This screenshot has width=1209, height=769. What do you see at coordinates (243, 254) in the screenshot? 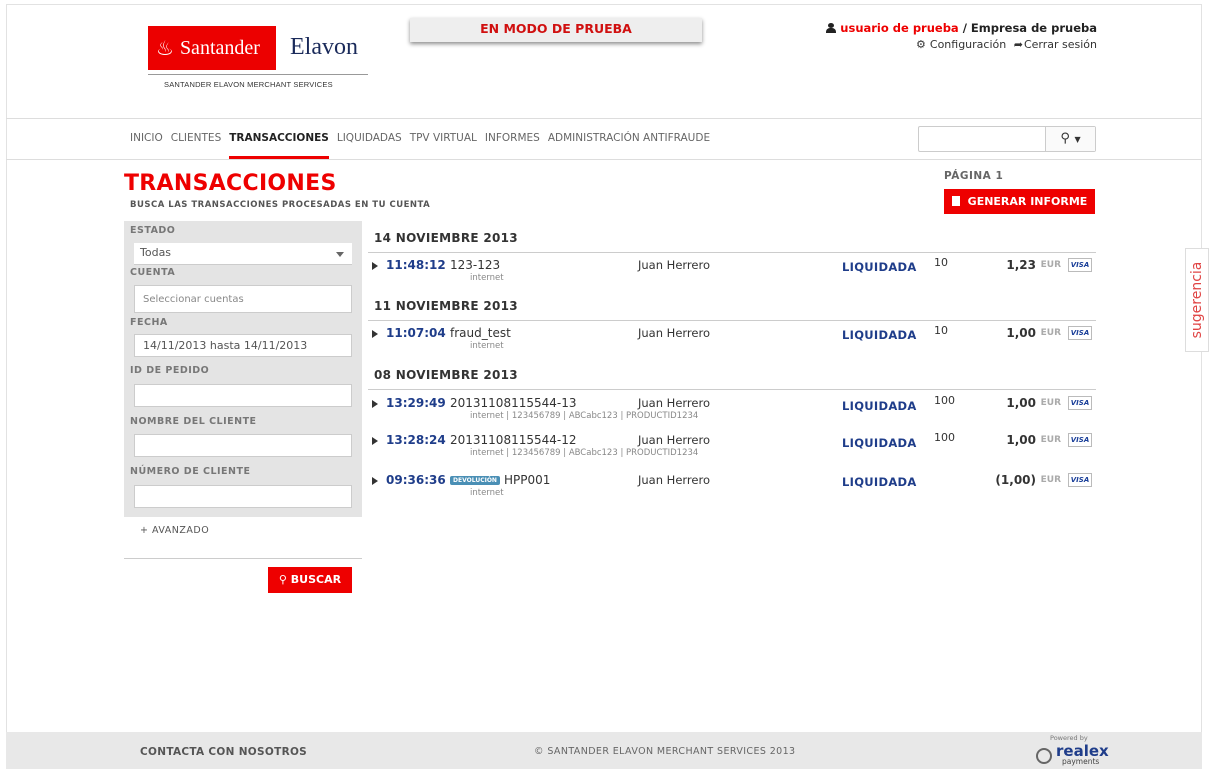
I see `estado-select: Todas` at bounding box center [243, 254].